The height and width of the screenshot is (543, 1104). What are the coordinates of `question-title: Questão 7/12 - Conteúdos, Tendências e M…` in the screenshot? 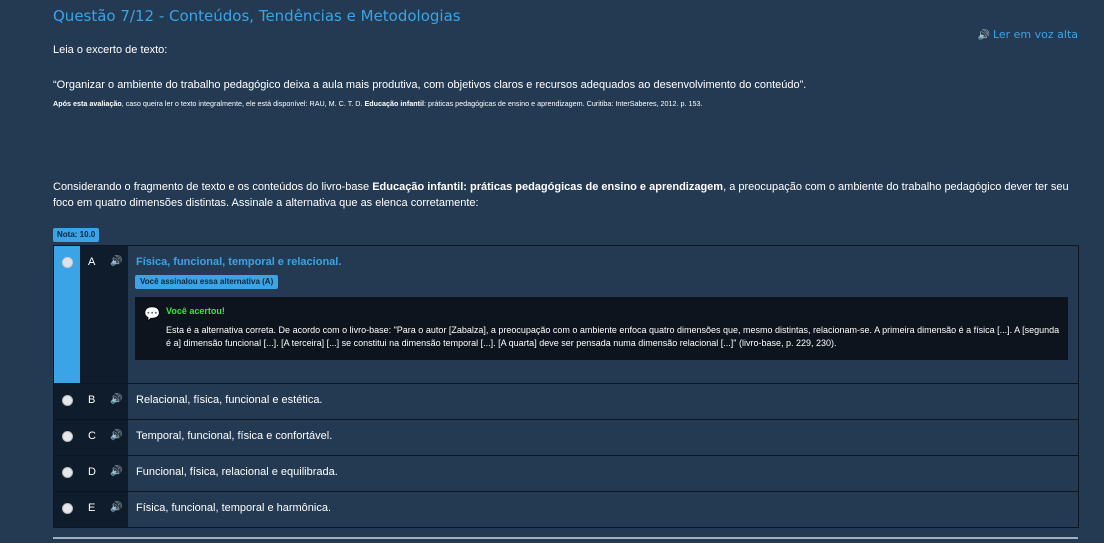 It's located at (257, 16).